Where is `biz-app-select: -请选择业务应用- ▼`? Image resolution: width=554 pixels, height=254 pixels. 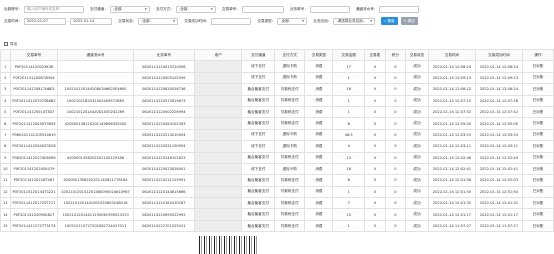
biz-app-select: -请选择业务应用- ▼ is located at coordinates (354, 21).